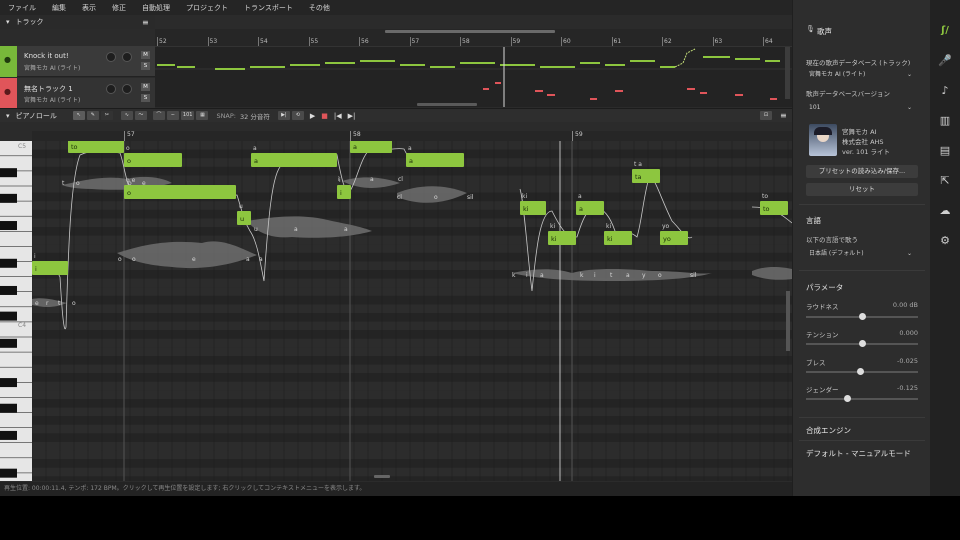 This screenshot has width=960, height=540. Describe the element at coordinates (46, 56) in the screenshot. I see `track-name: Knock it out!` at that location.